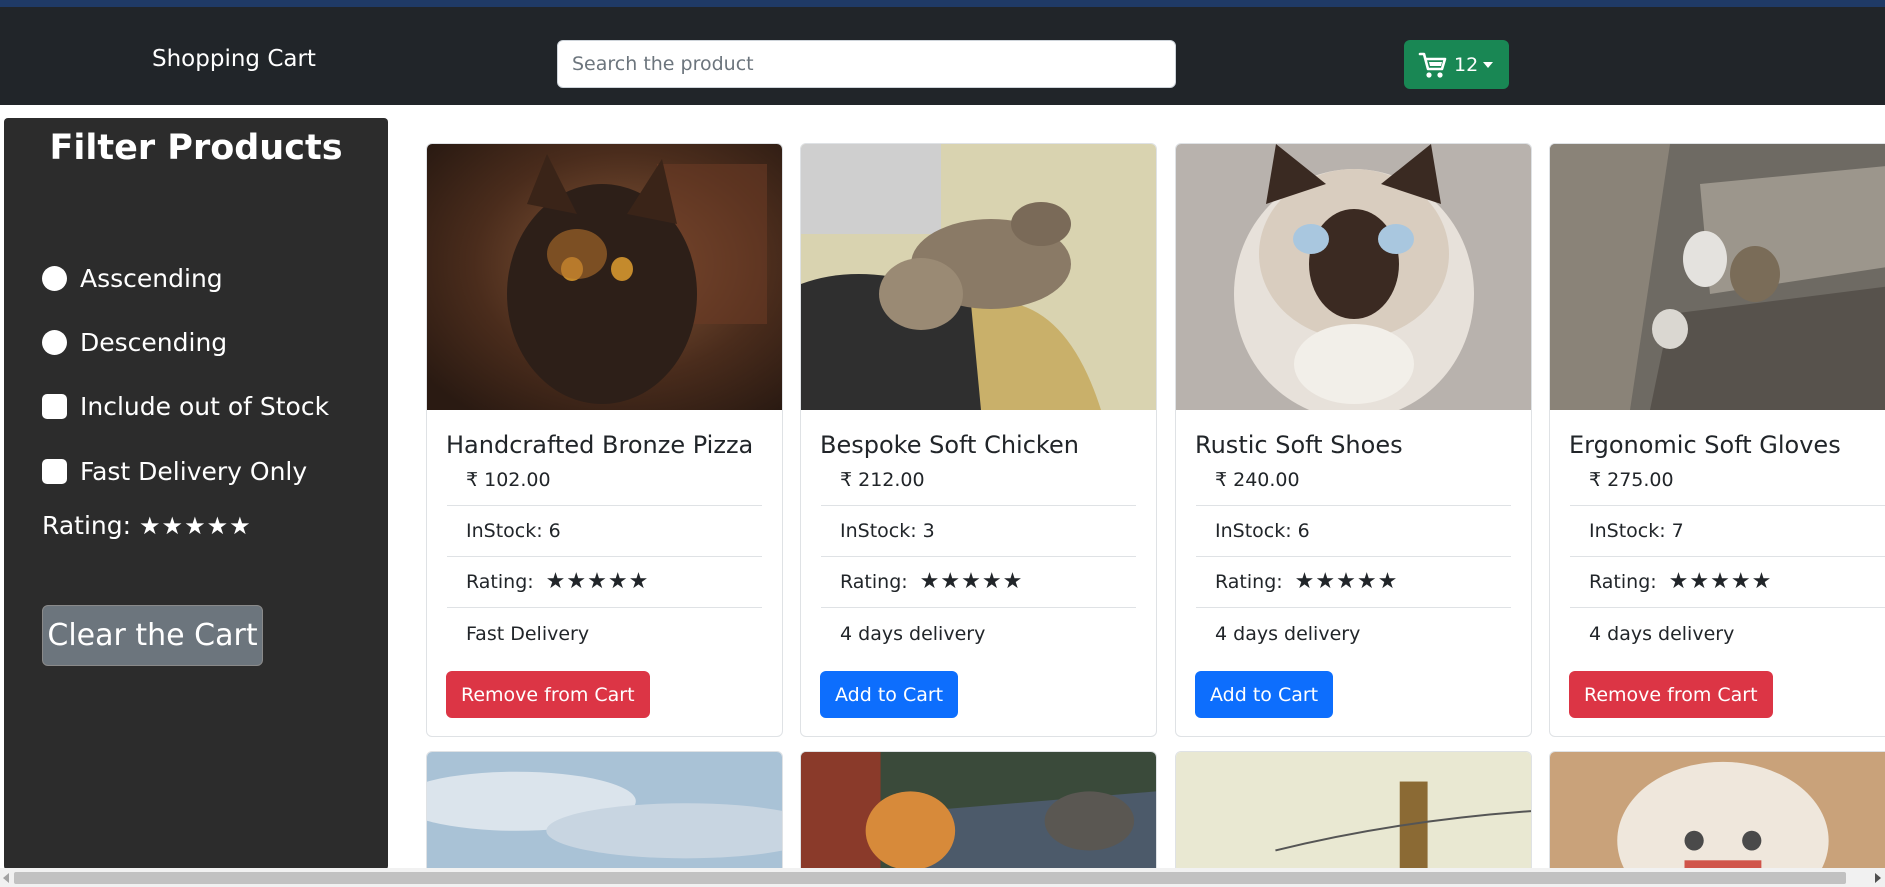  What do you see at coordinates (866, 64) in the screenshot?
I see `search-input` at bounding box center [866, 64].